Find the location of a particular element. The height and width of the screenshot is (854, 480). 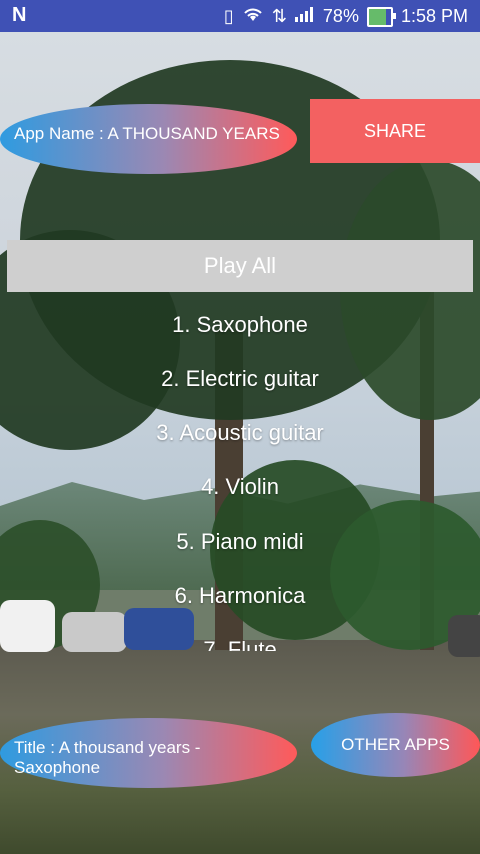

status-bar: N ▯ ⇅ 78% 1:58 PM is located at coordinates (240, 16).